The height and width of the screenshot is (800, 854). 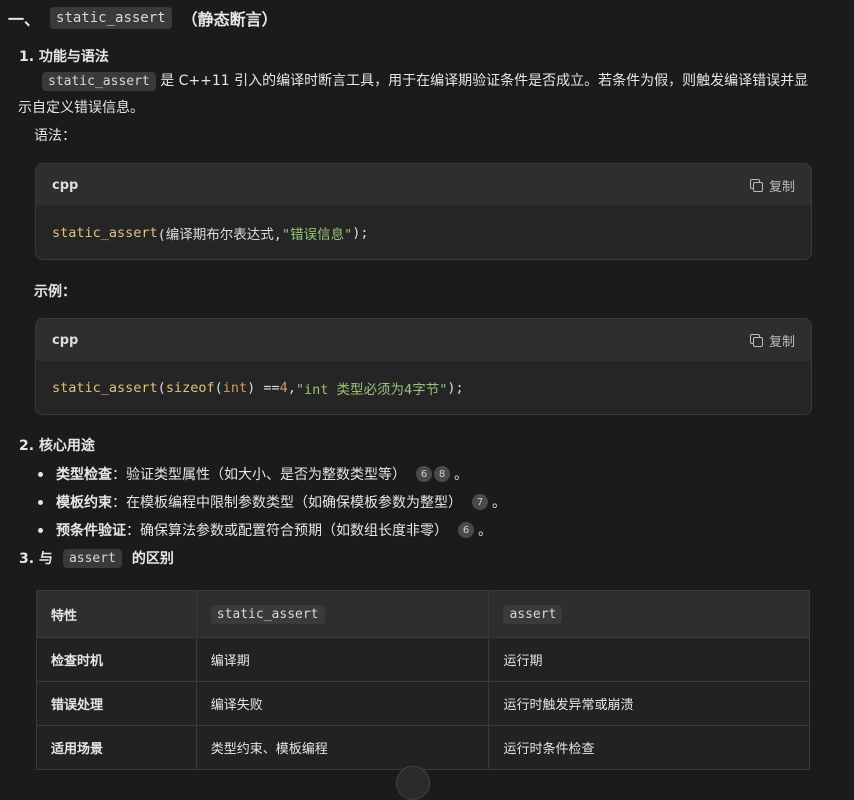 What do you see at coordinates (649, 747) in the screenshot?
I see `table-cell: 运行时条件检查` at bounding box center [649, 747].